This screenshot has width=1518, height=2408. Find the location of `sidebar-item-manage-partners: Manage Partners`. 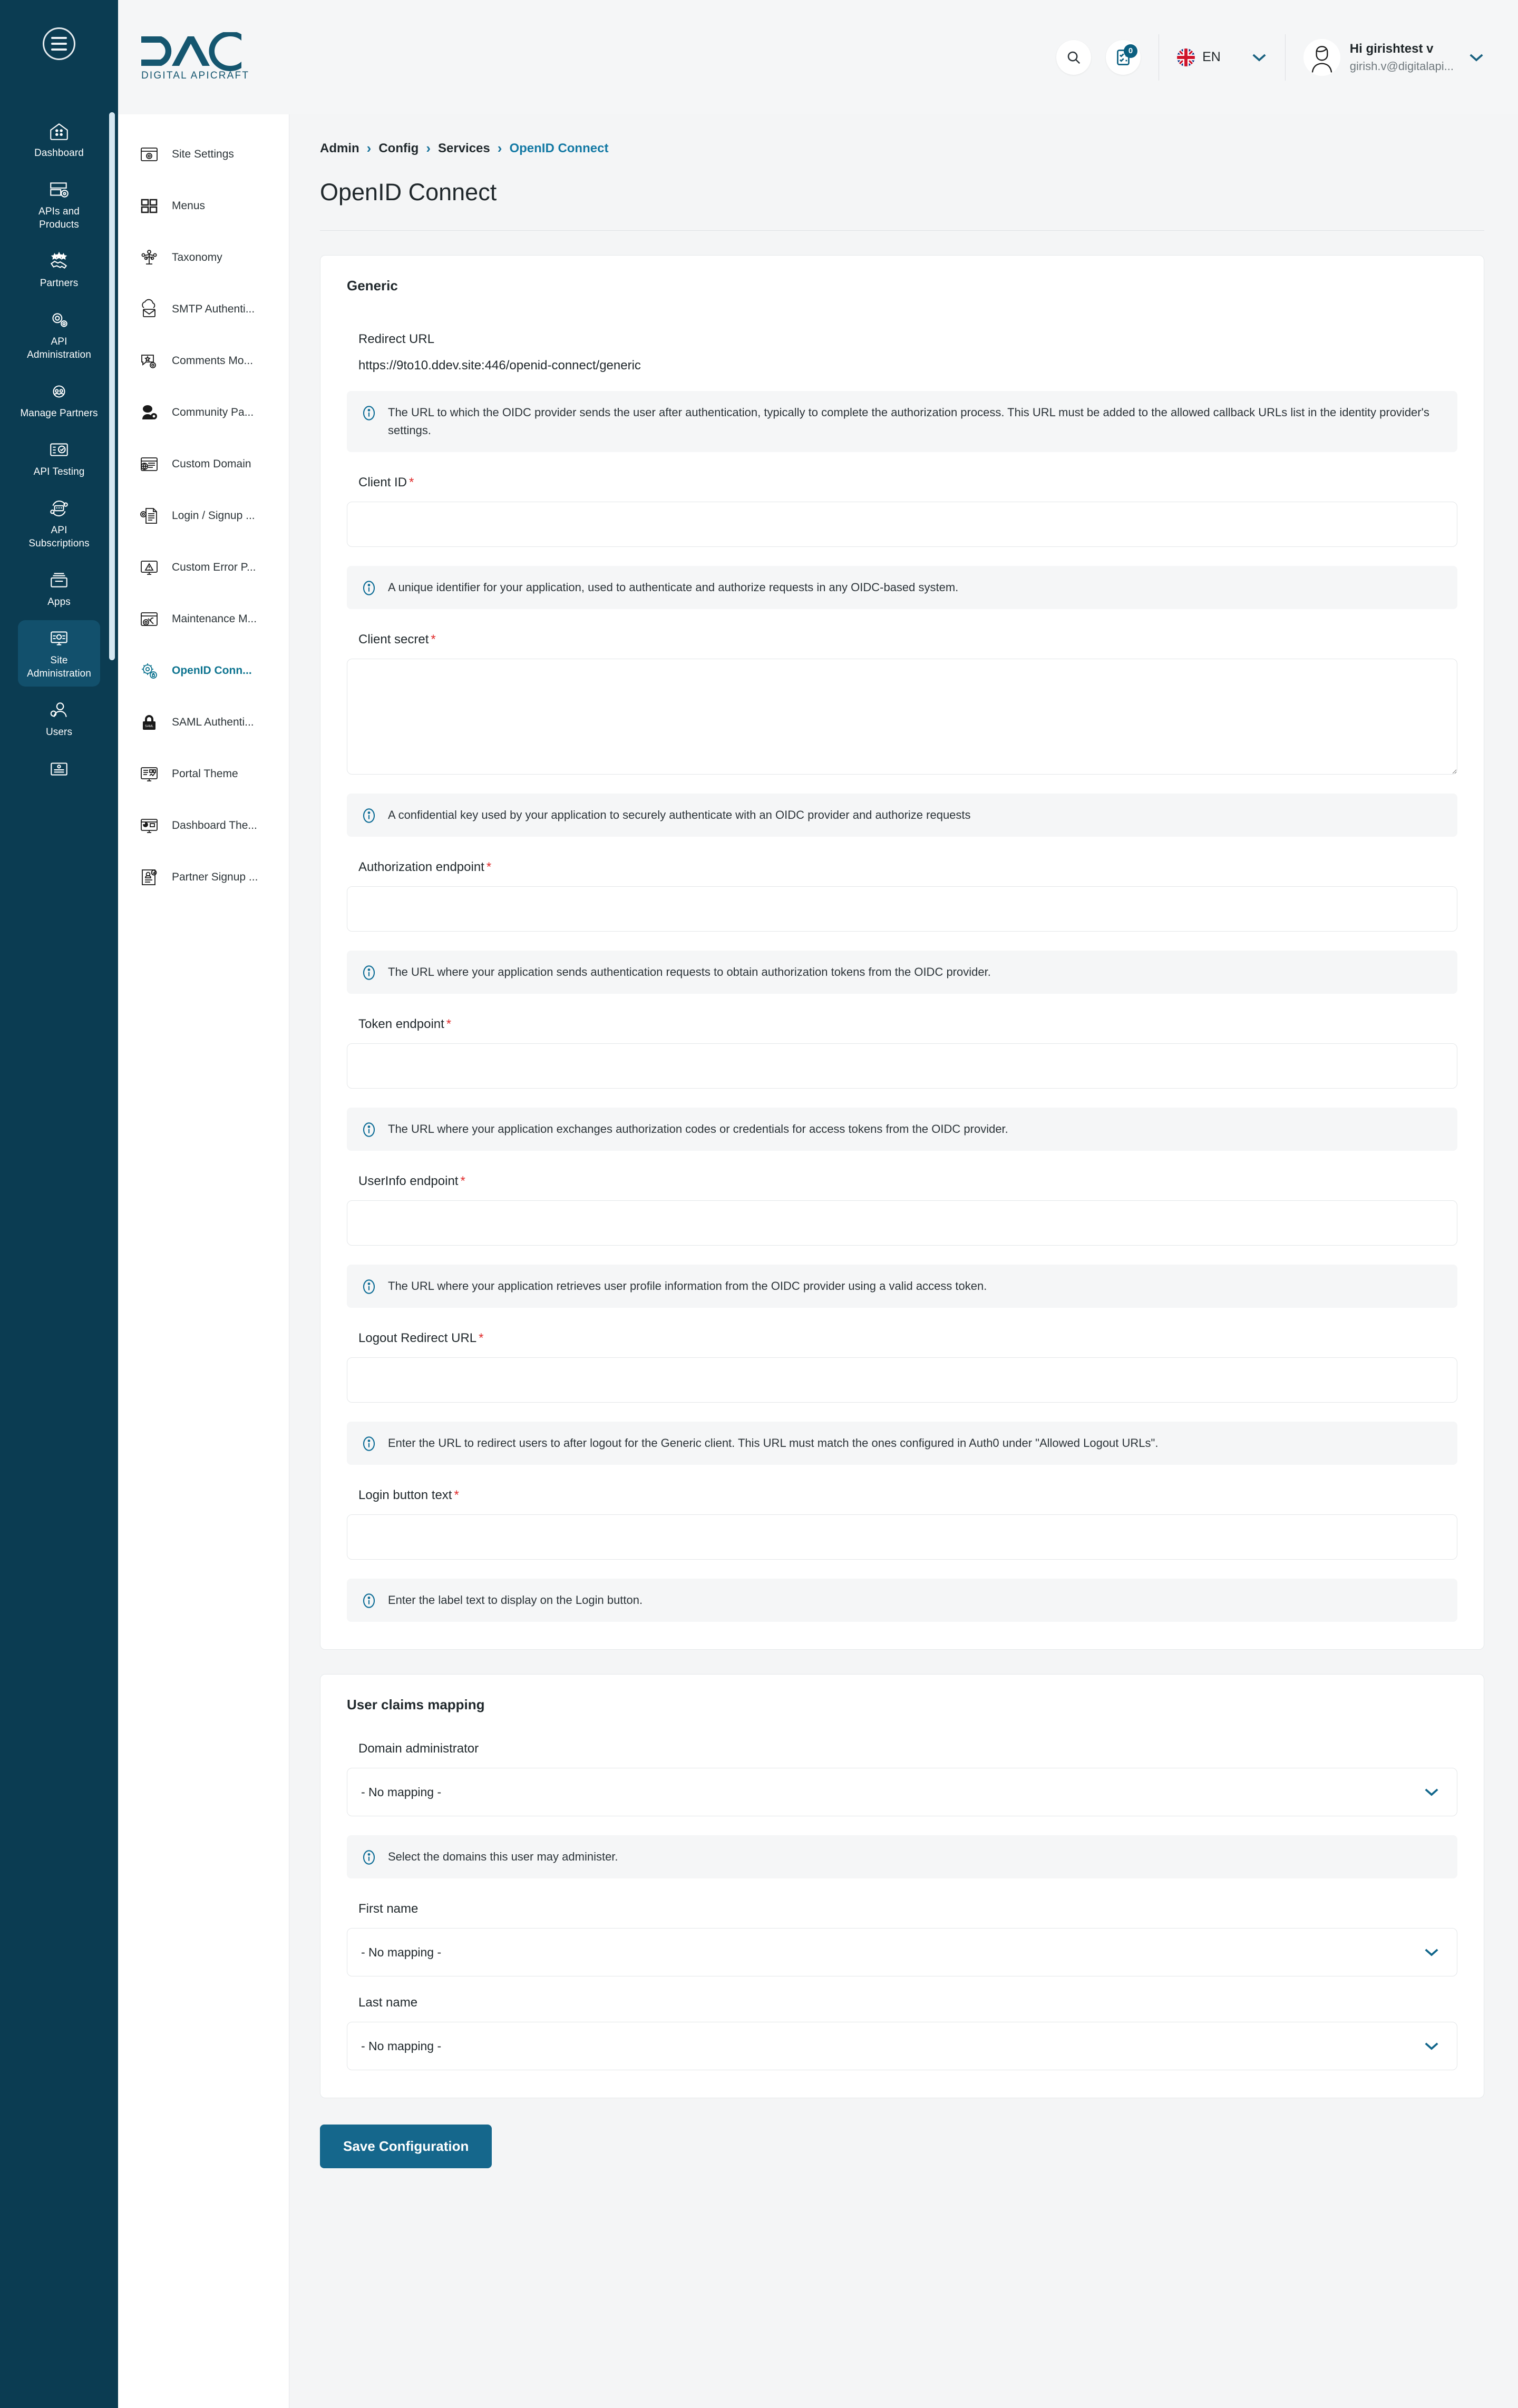

sidebar-item-manage-partners: Manage Partners is located at coordinates (59, 399).